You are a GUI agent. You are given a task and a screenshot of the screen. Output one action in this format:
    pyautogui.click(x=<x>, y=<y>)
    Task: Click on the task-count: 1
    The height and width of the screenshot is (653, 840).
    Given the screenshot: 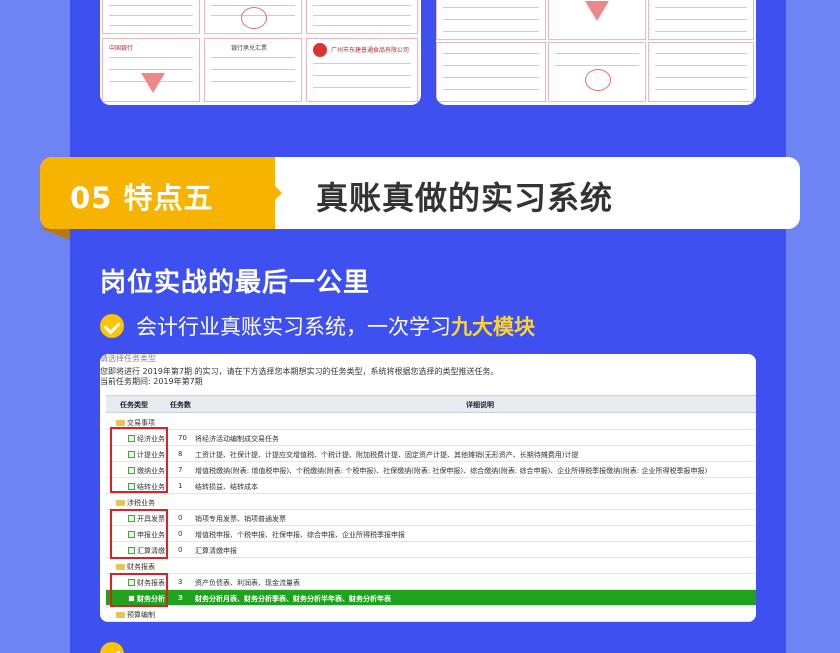 What is the action you would take?
    pyautogui.click(x=180, y=486)
    